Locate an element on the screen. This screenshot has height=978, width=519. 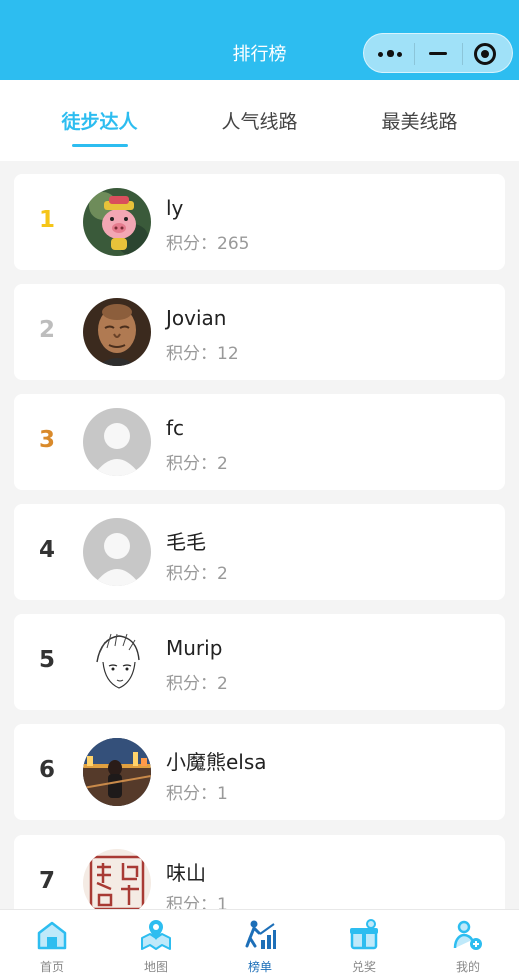
ranking-item: 5 Murip 积分：2 is located at coordinates (259, 662).